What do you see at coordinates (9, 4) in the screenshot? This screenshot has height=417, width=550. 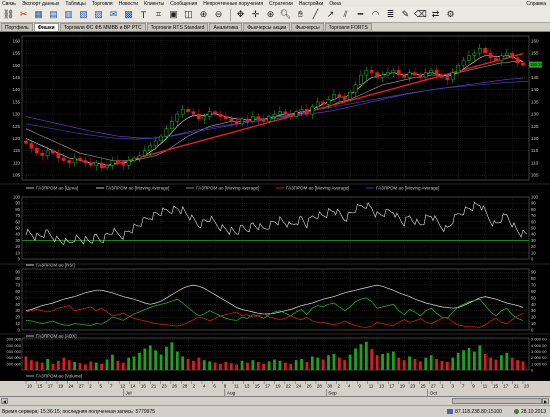 I see `menu-item: Связь` at bounding box center [9, 4].